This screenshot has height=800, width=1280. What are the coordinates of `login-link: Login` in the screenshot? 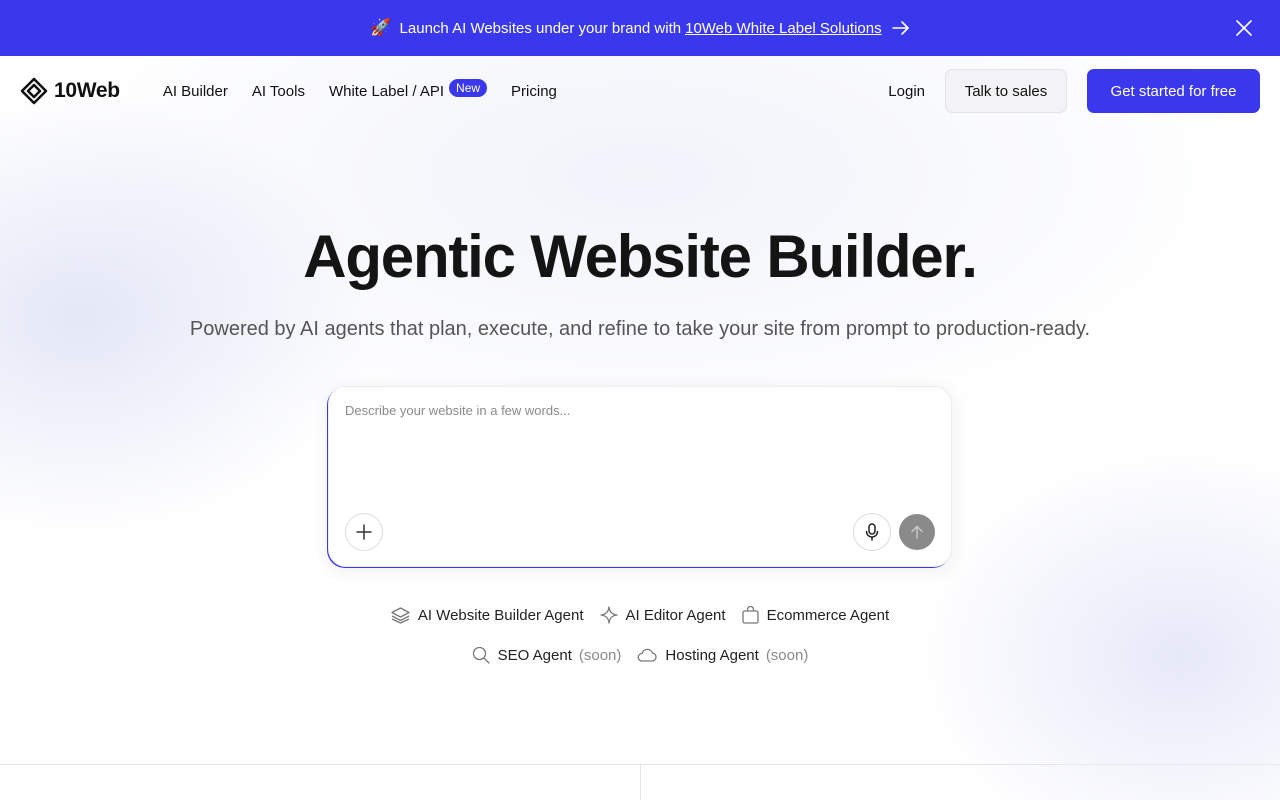 It's located at (906, 91).